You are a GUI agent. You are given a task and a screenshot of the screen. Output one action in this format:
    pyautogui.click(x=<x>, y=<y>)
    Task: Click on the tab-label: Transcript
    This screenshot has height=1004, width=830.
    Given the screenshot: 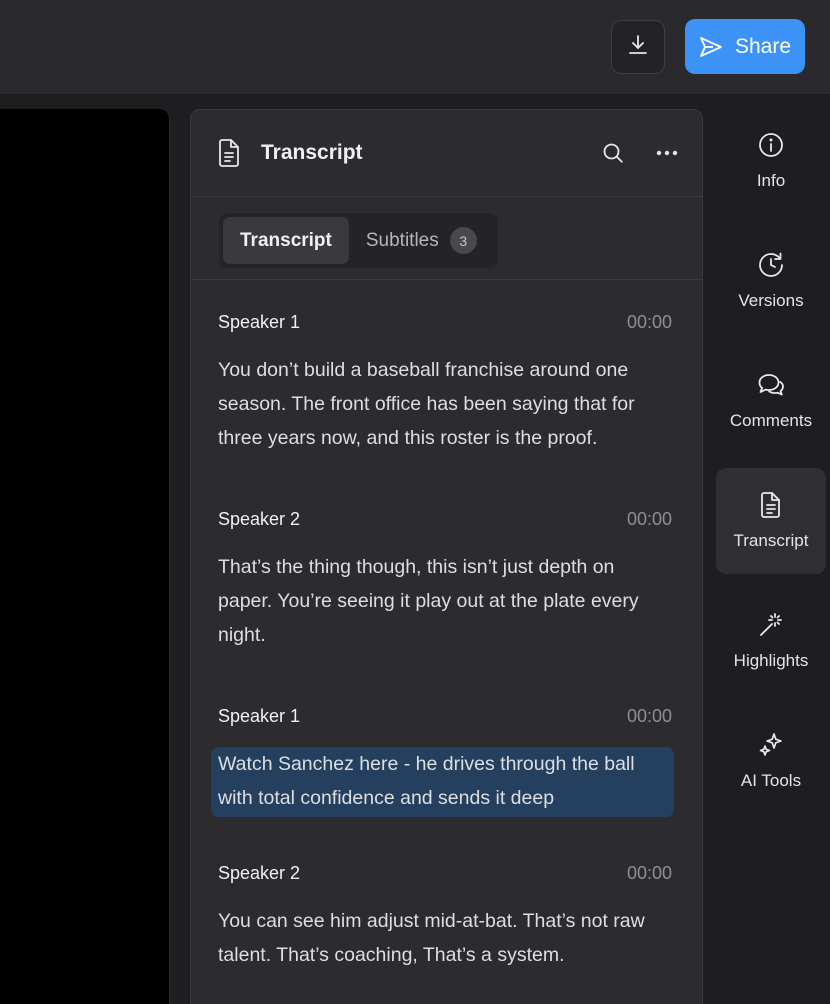 What is the action you would take?
    pyautogui.click(x=286, y=240)
    